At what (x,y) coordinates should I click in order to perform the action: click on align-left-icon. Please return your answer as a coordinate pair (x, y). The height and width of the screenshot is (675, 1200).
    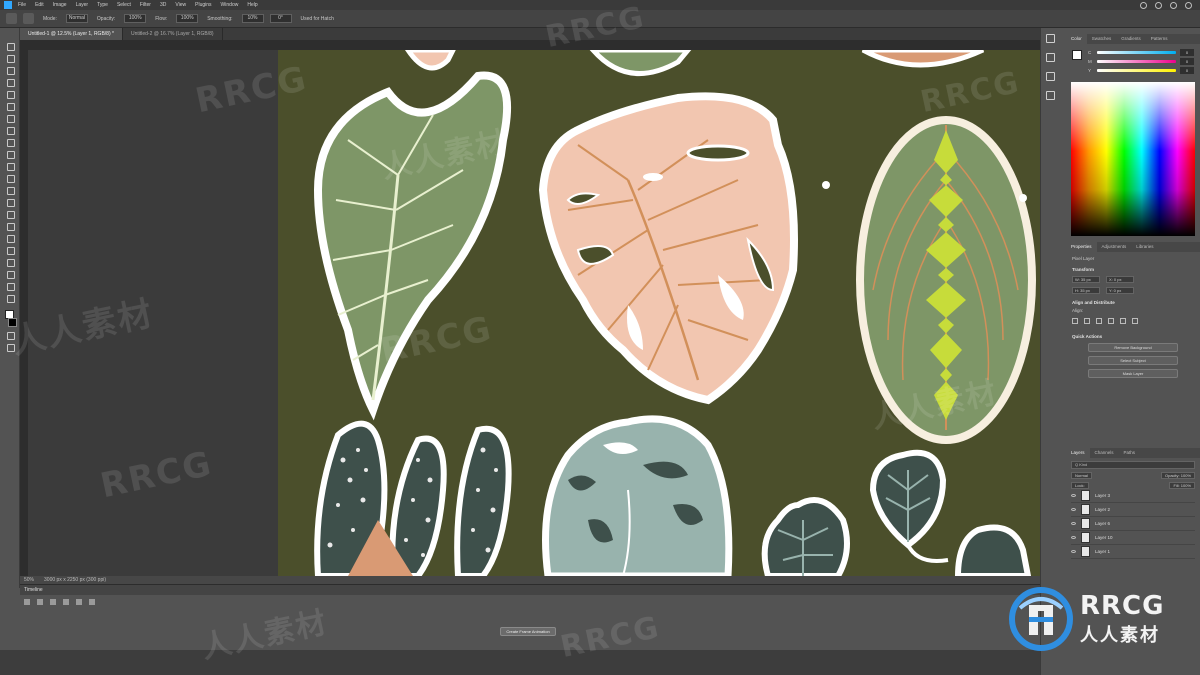
    Looking at the image, I should click on (1075, 321).